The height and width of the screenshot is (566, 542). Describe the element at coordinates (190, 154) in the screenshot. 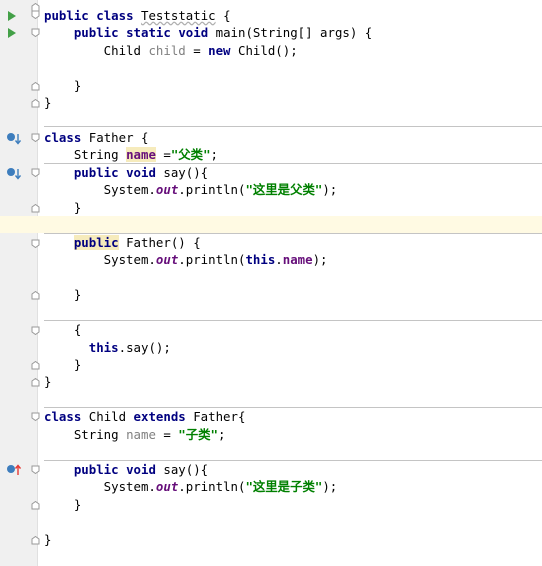

I see `string-literal: "父类"` at that location.